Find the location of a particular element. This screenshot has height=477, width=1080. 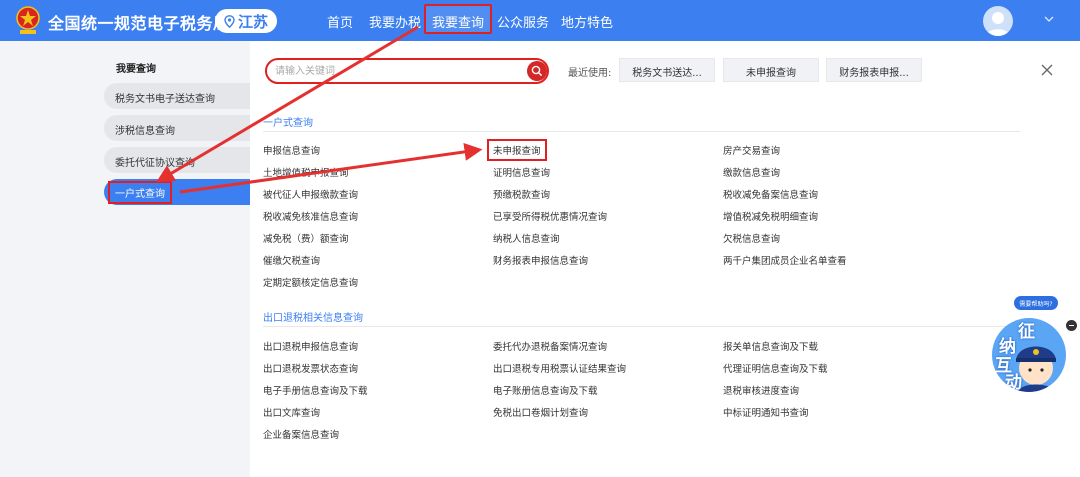

sidebar-item-label: 一户式查询 is located at coordinates (140, 192).